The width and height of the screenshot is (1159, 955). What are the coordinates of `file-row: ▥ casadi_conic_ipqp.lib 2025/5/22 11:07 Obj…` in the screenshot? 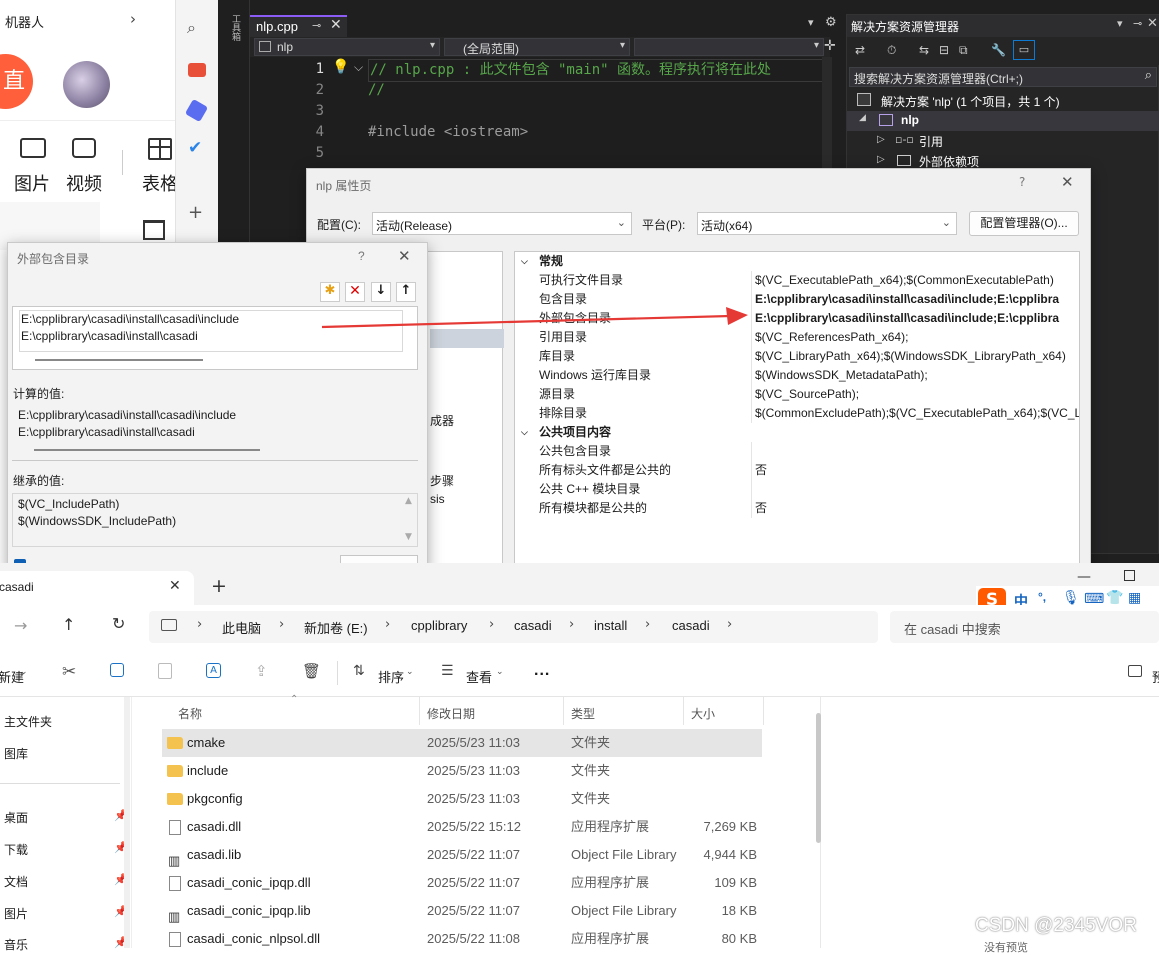 It's located at (462, 911).